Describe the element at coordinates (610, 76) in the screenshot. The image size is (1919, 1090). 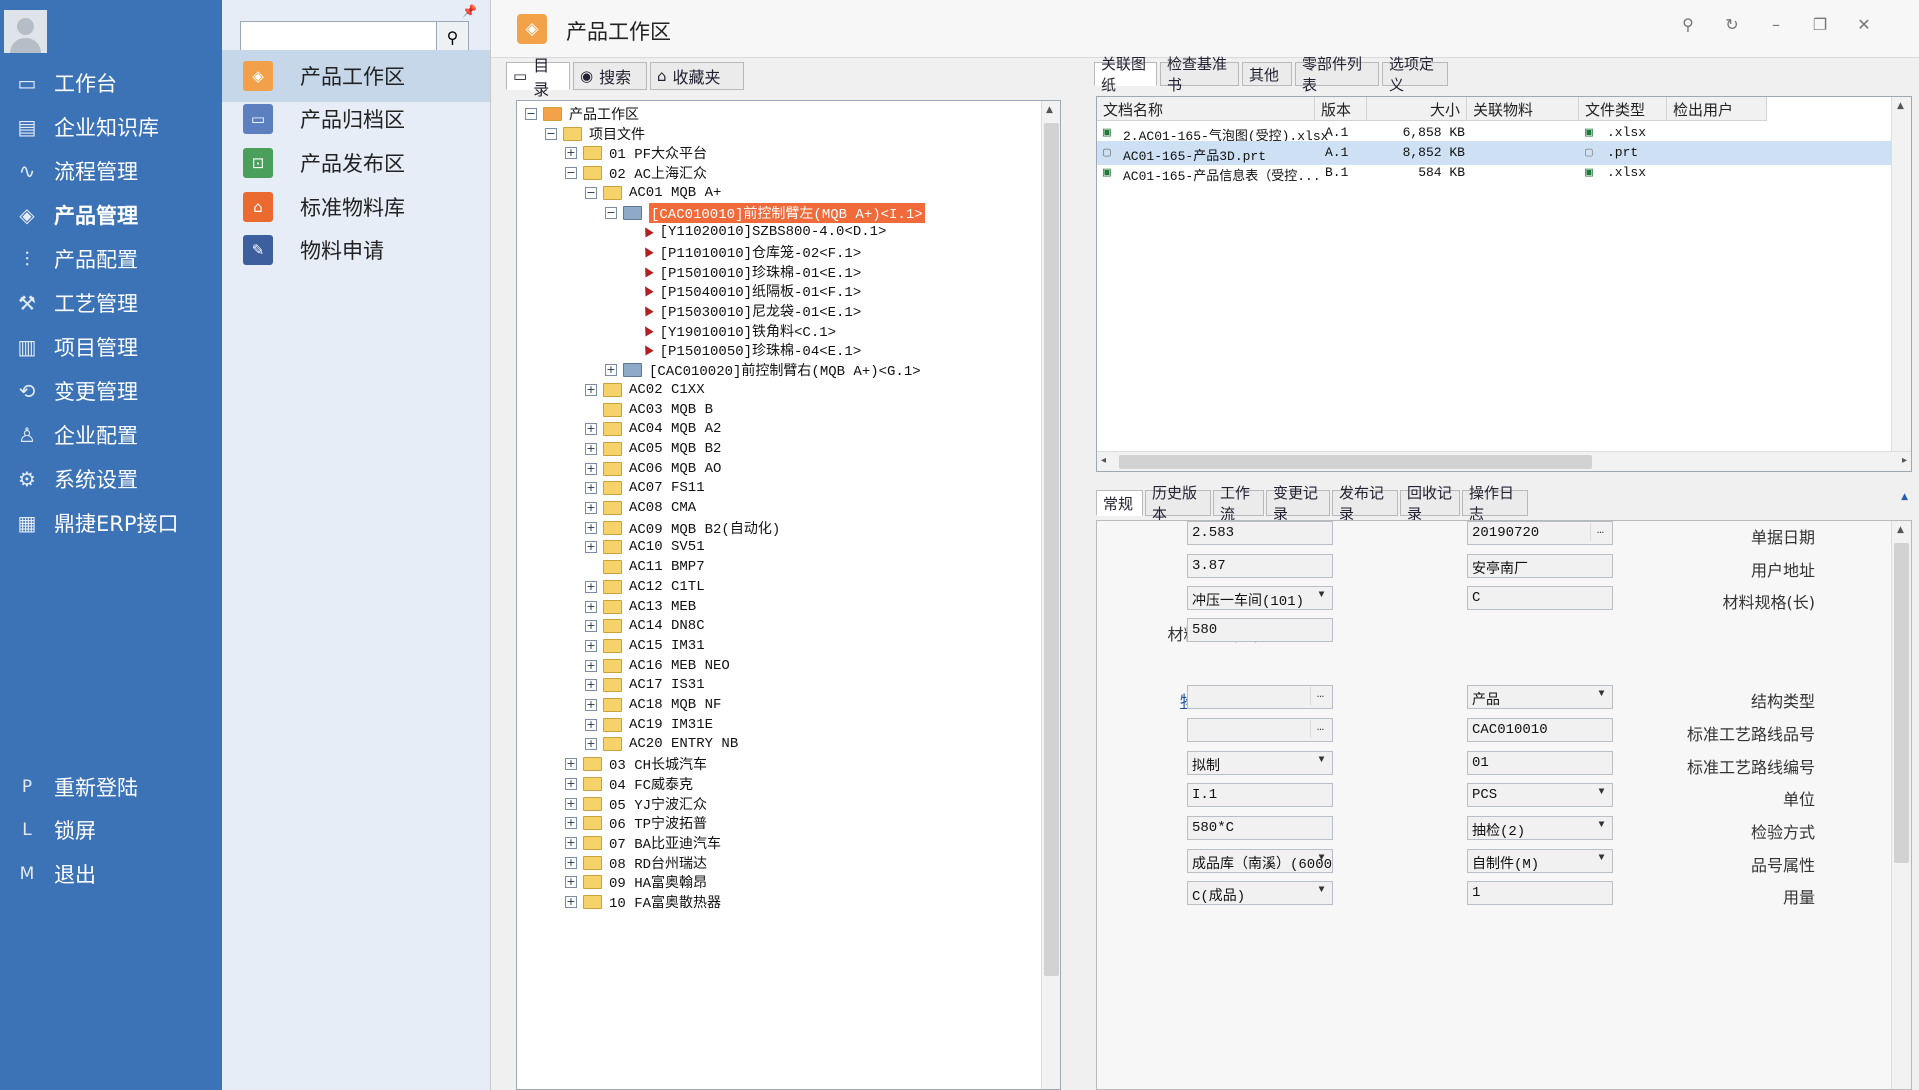
I see `tab-search: ◉ 搜索` at that location.